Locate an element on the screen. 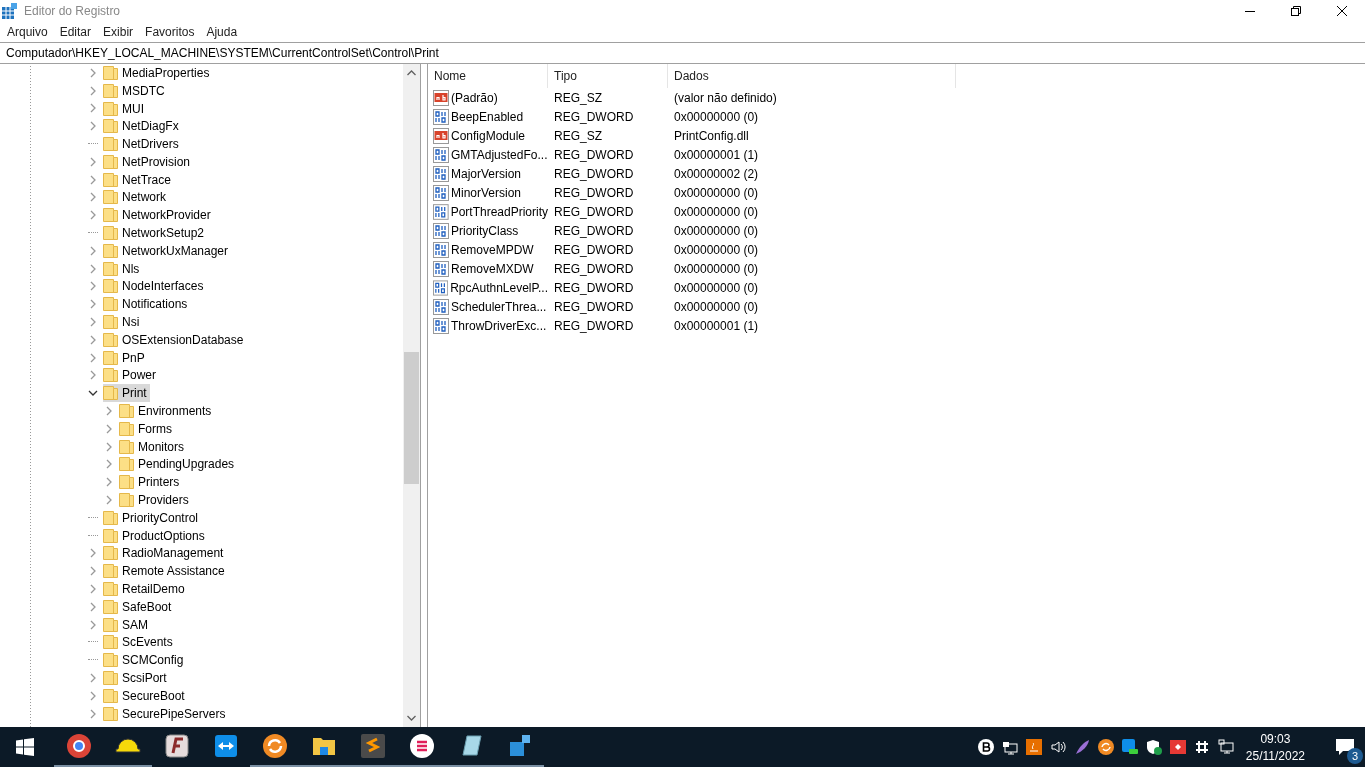 Image resolution: width=1365 pixels, height=767 pixels. tree-item: PendingUpgrades is located at coordinates (186, 464).